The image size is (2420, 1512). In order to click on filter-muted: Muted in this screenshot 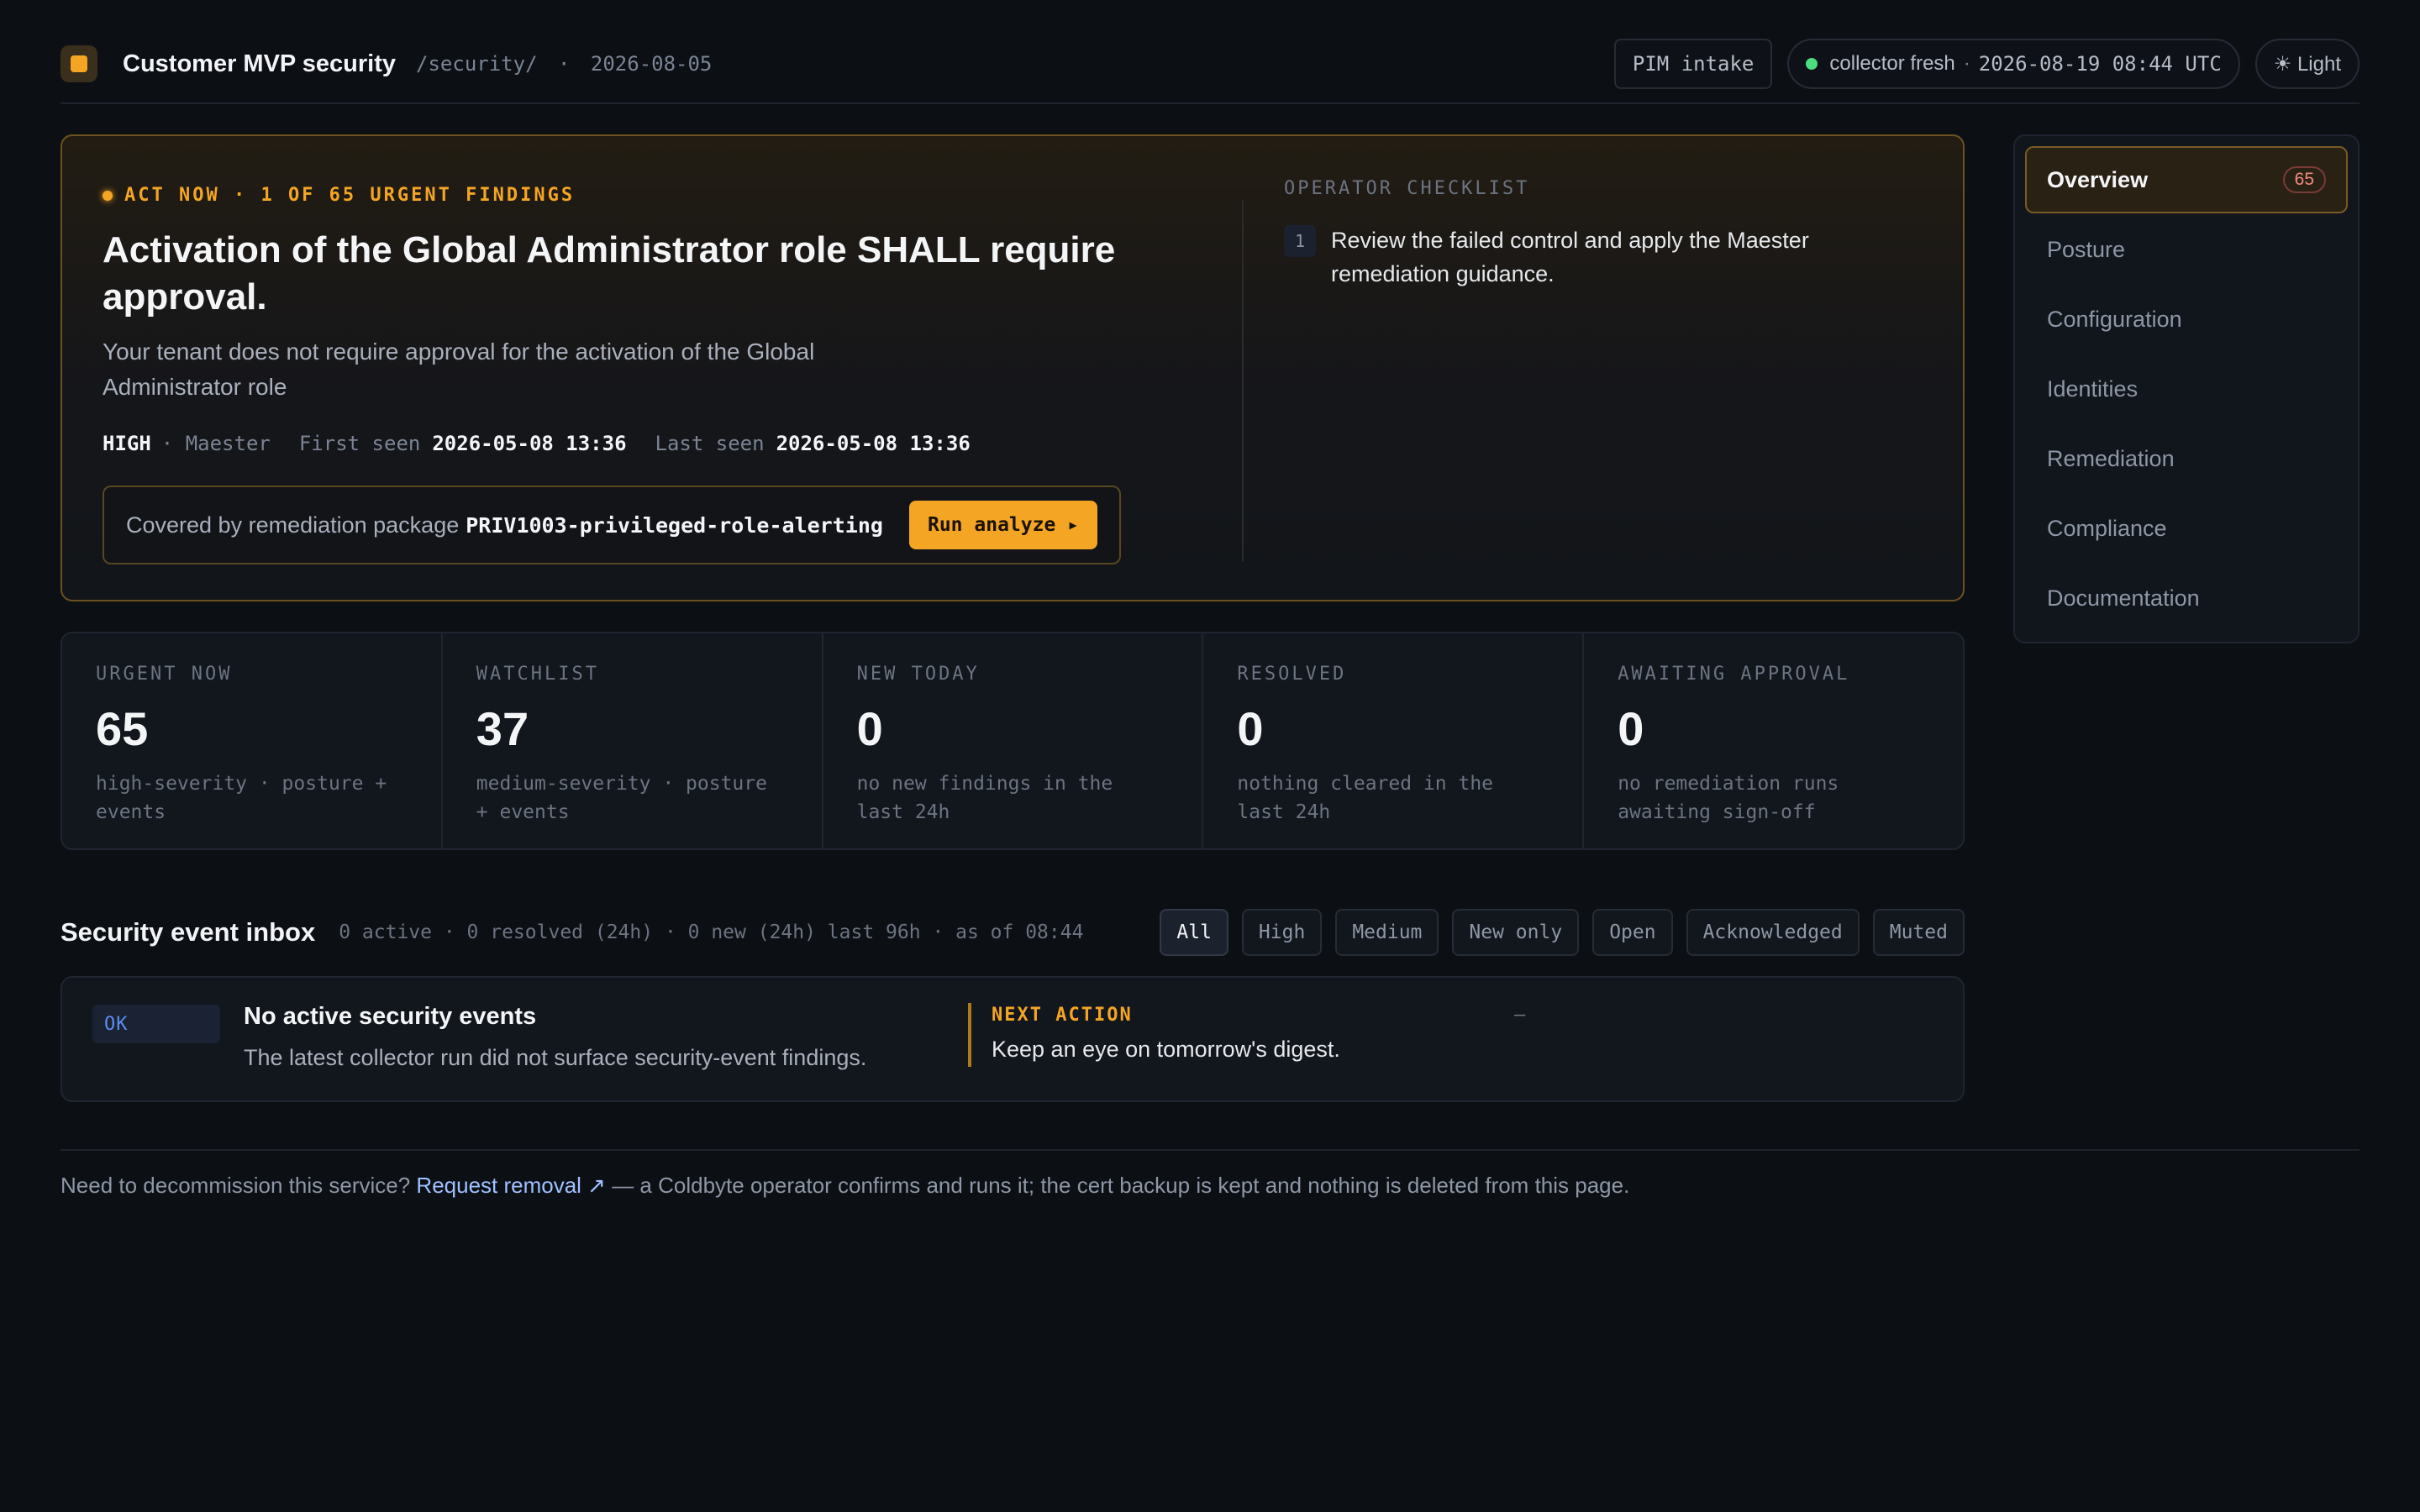, I will do `click(1919, 932)`.